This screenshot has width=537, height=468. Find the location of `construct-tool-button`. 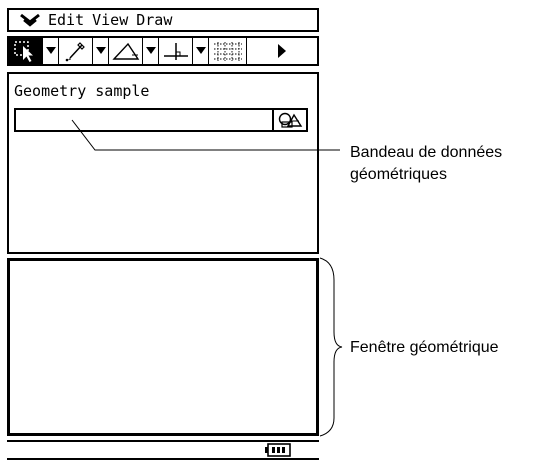

construct-tool-button is located at coordinates (126, 51).